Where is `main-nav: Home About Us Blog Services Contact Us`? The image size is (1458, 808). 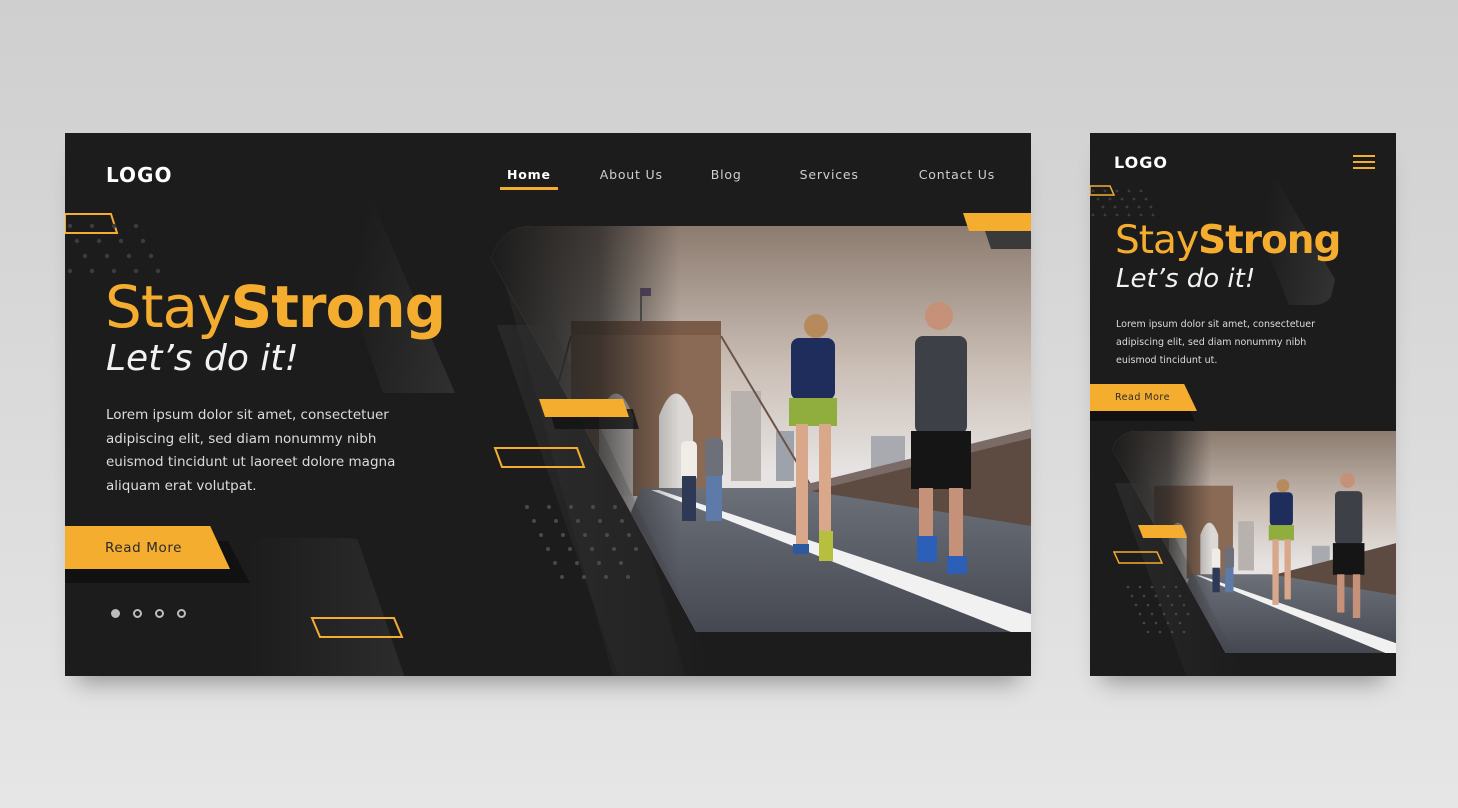 main-nav: Home About Us Blog Services Contact Us is located at coordinates (747, 178).